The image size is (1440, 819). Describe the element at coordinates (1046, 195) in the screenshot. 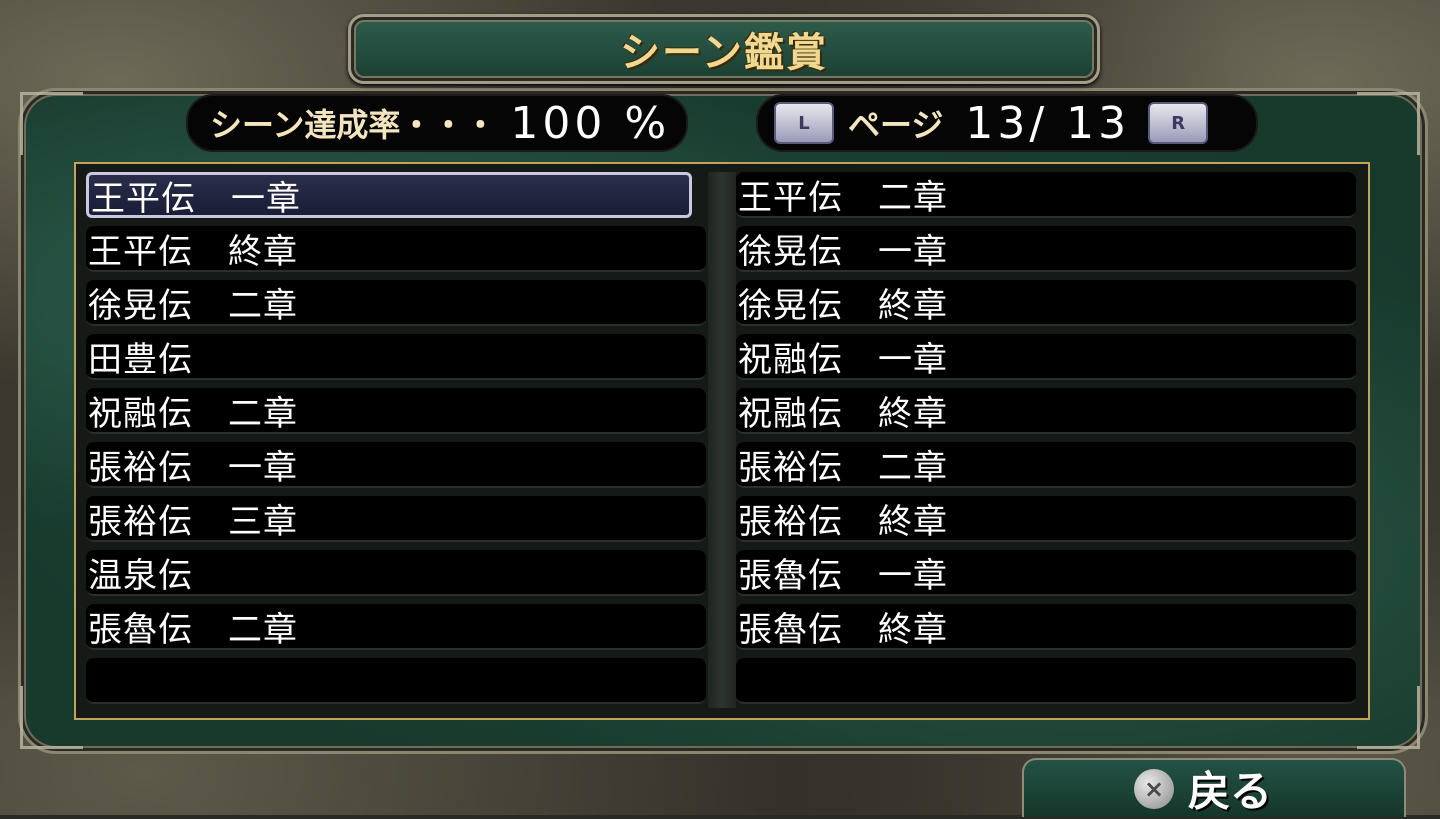

I see `scene-item: 王平伝 二章` at that location.